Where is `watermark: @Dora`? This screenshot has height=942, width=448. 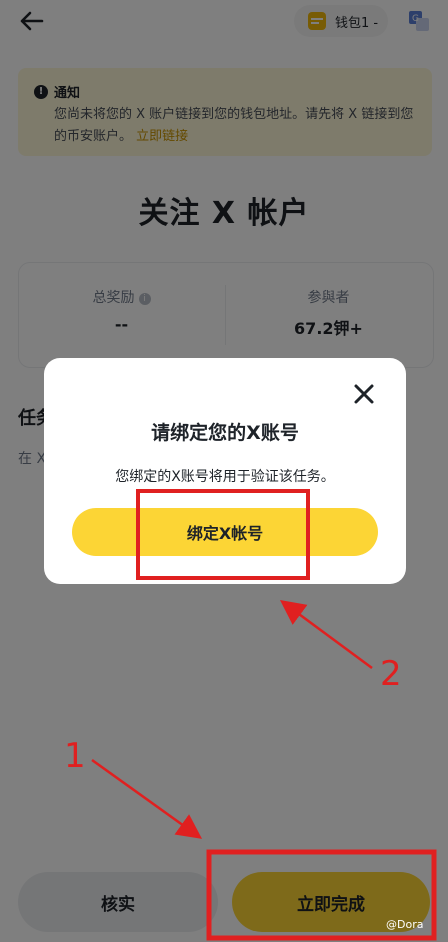 watermark: @Dora is located at coordinates (405, 924).